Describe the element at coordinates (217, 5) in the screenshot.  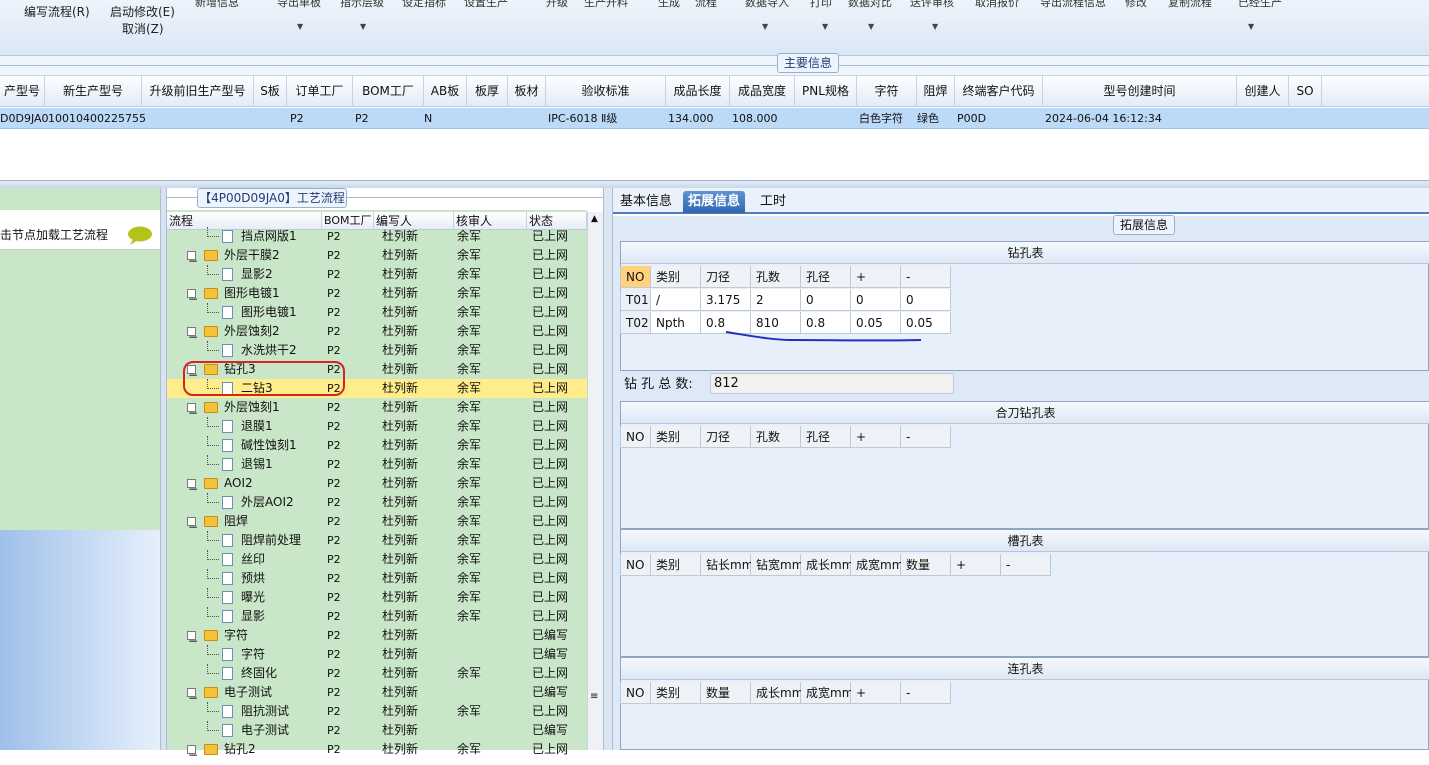
I see `toolbar-cut-label: 新增信息` at that location.